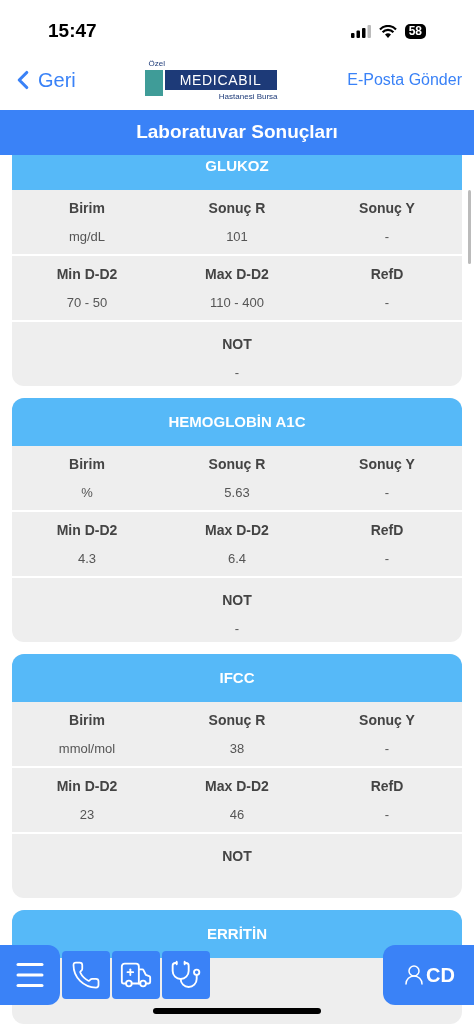 Image resolution: width=474 pixels, height=1024 pixels. I want to click on test-name: HEMOGLOBİN A1C, so click(237, 421).